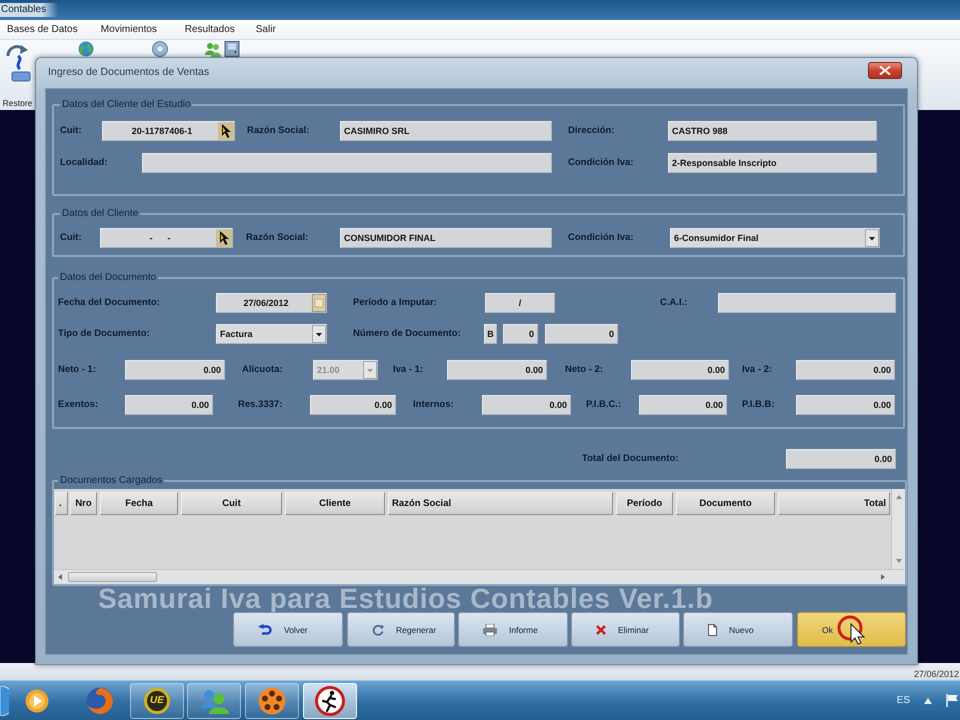 This screenshot has width=960, height=720. What do you see at coordinates (278, 130) in the screenshot?
I see `field-label: Razón Social:` at bounding box center [278, 130].